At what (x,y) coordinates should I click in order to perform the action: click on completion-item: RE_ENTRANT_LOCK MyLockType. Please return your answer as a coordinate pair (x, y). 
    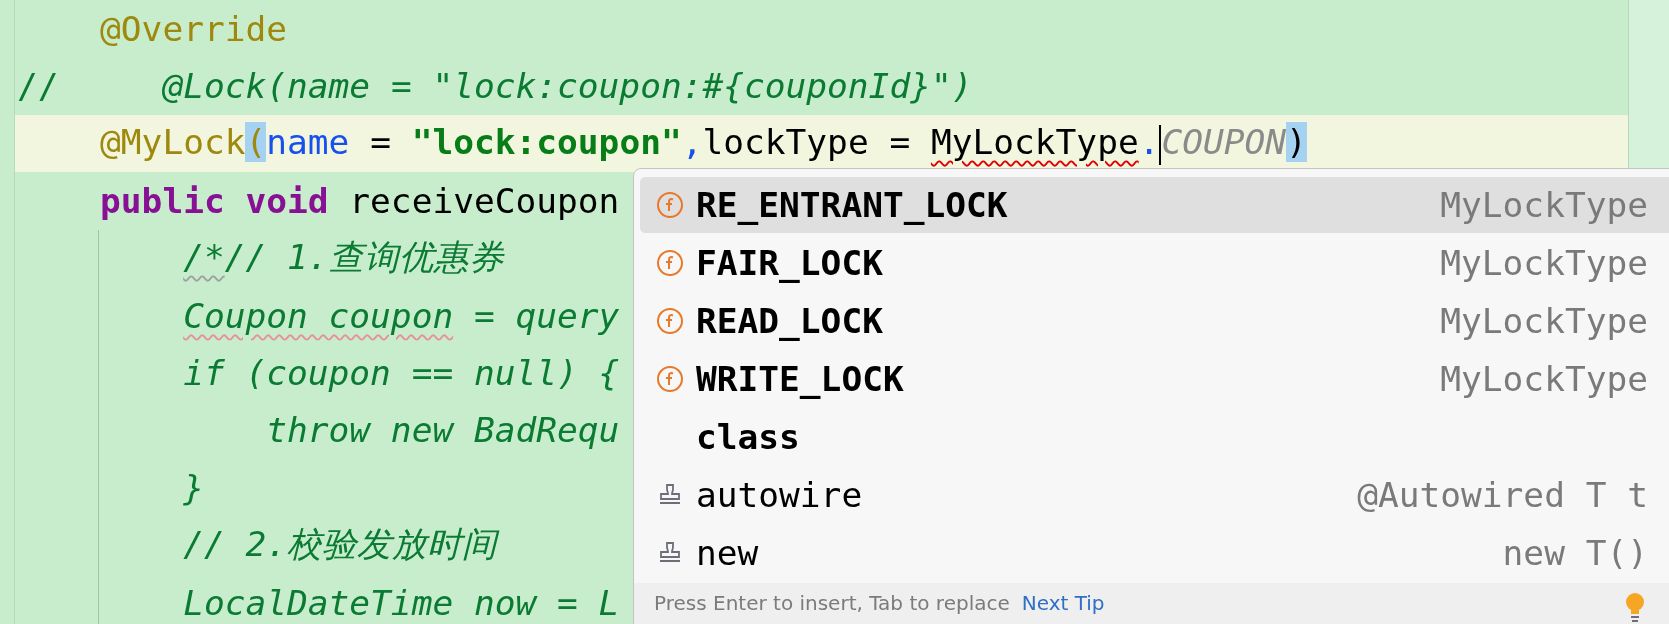
    Looking at the image, I should click on (1154, 205).